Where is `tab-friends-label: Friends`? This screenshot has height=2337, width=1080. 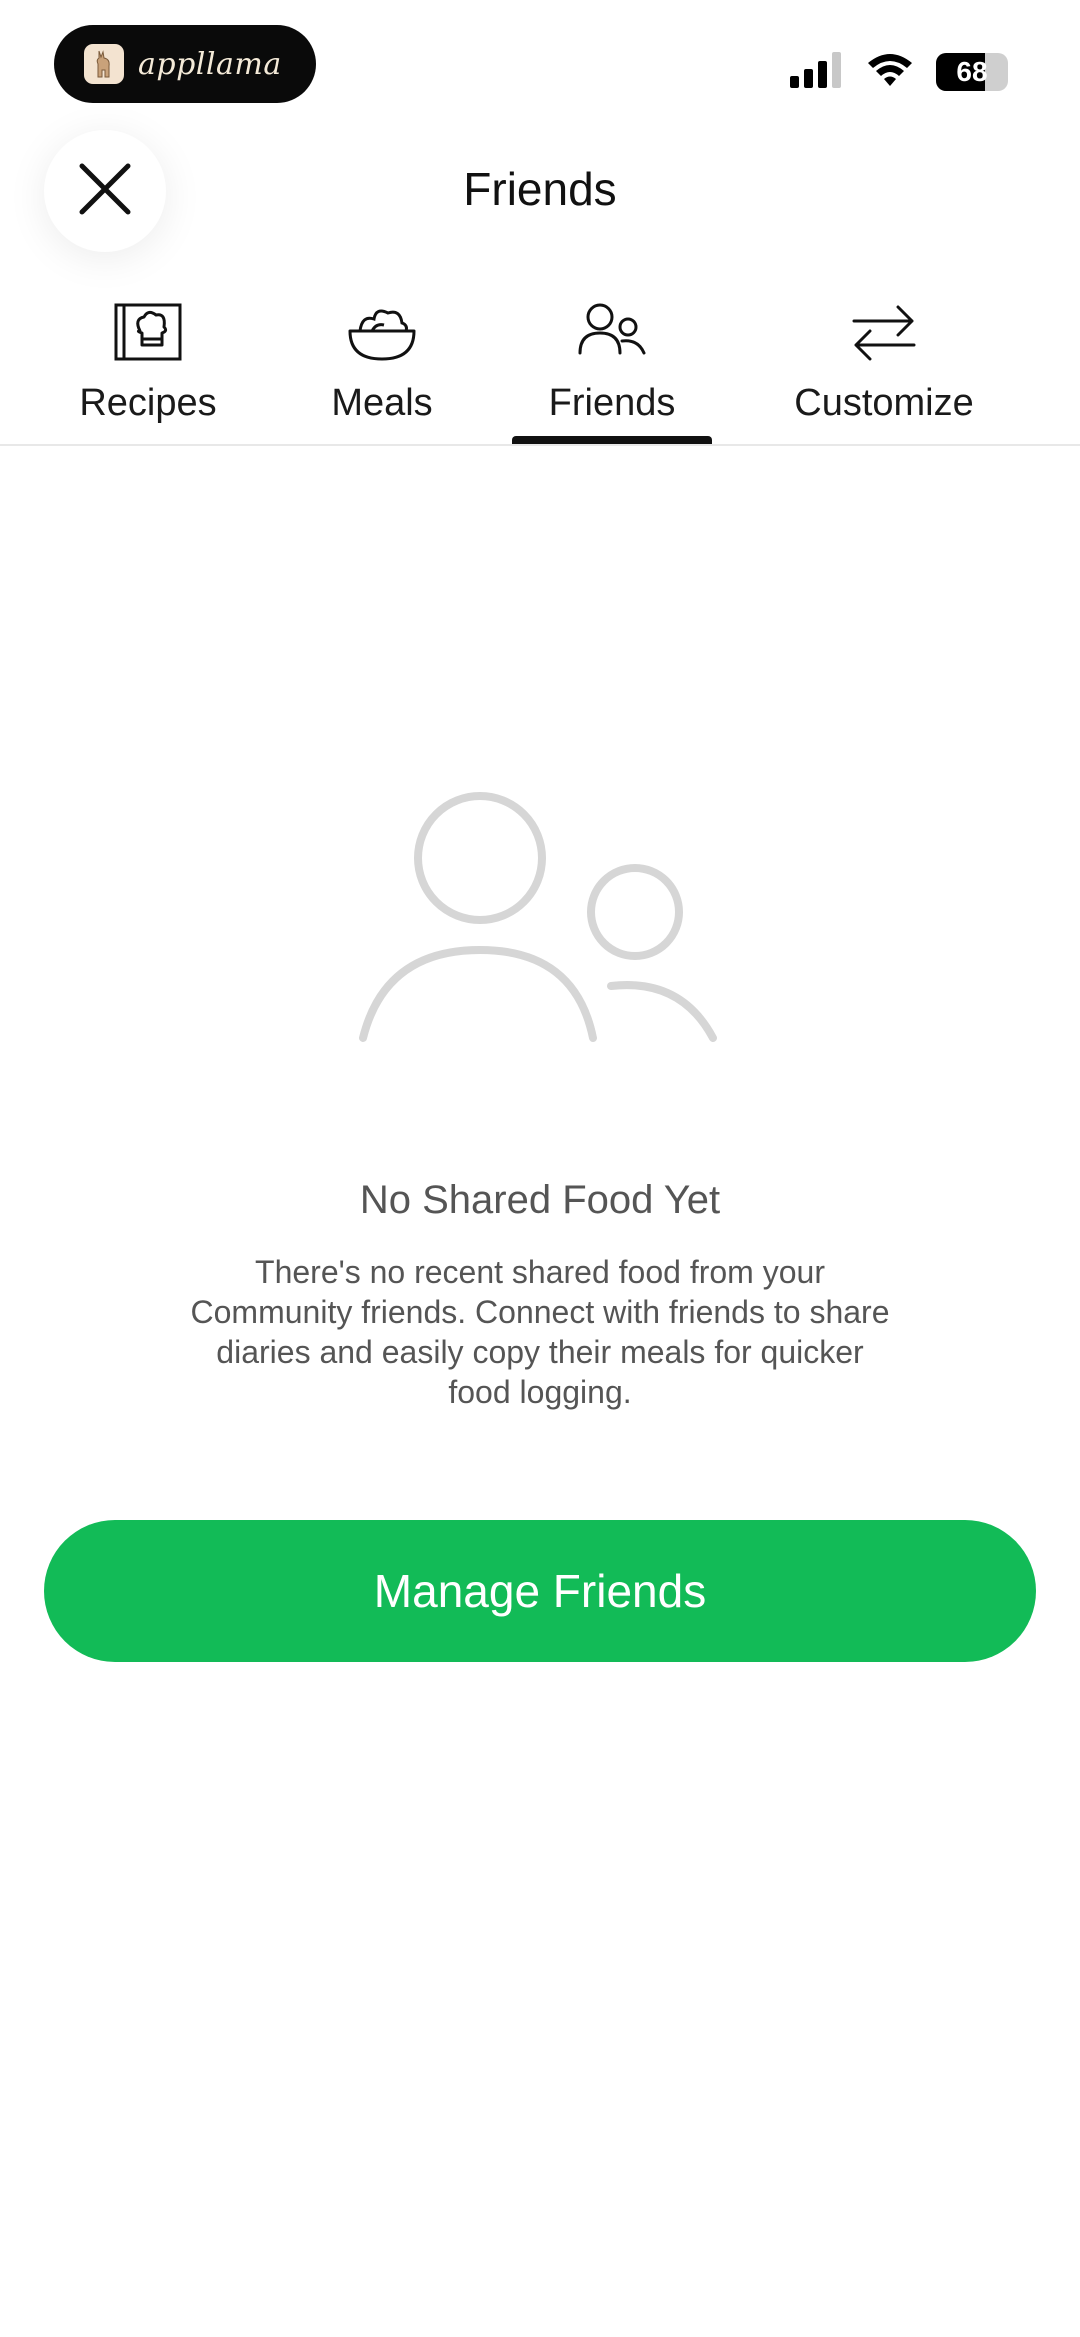
tab-friends-label: Friends is located at coordinates (612, 403).